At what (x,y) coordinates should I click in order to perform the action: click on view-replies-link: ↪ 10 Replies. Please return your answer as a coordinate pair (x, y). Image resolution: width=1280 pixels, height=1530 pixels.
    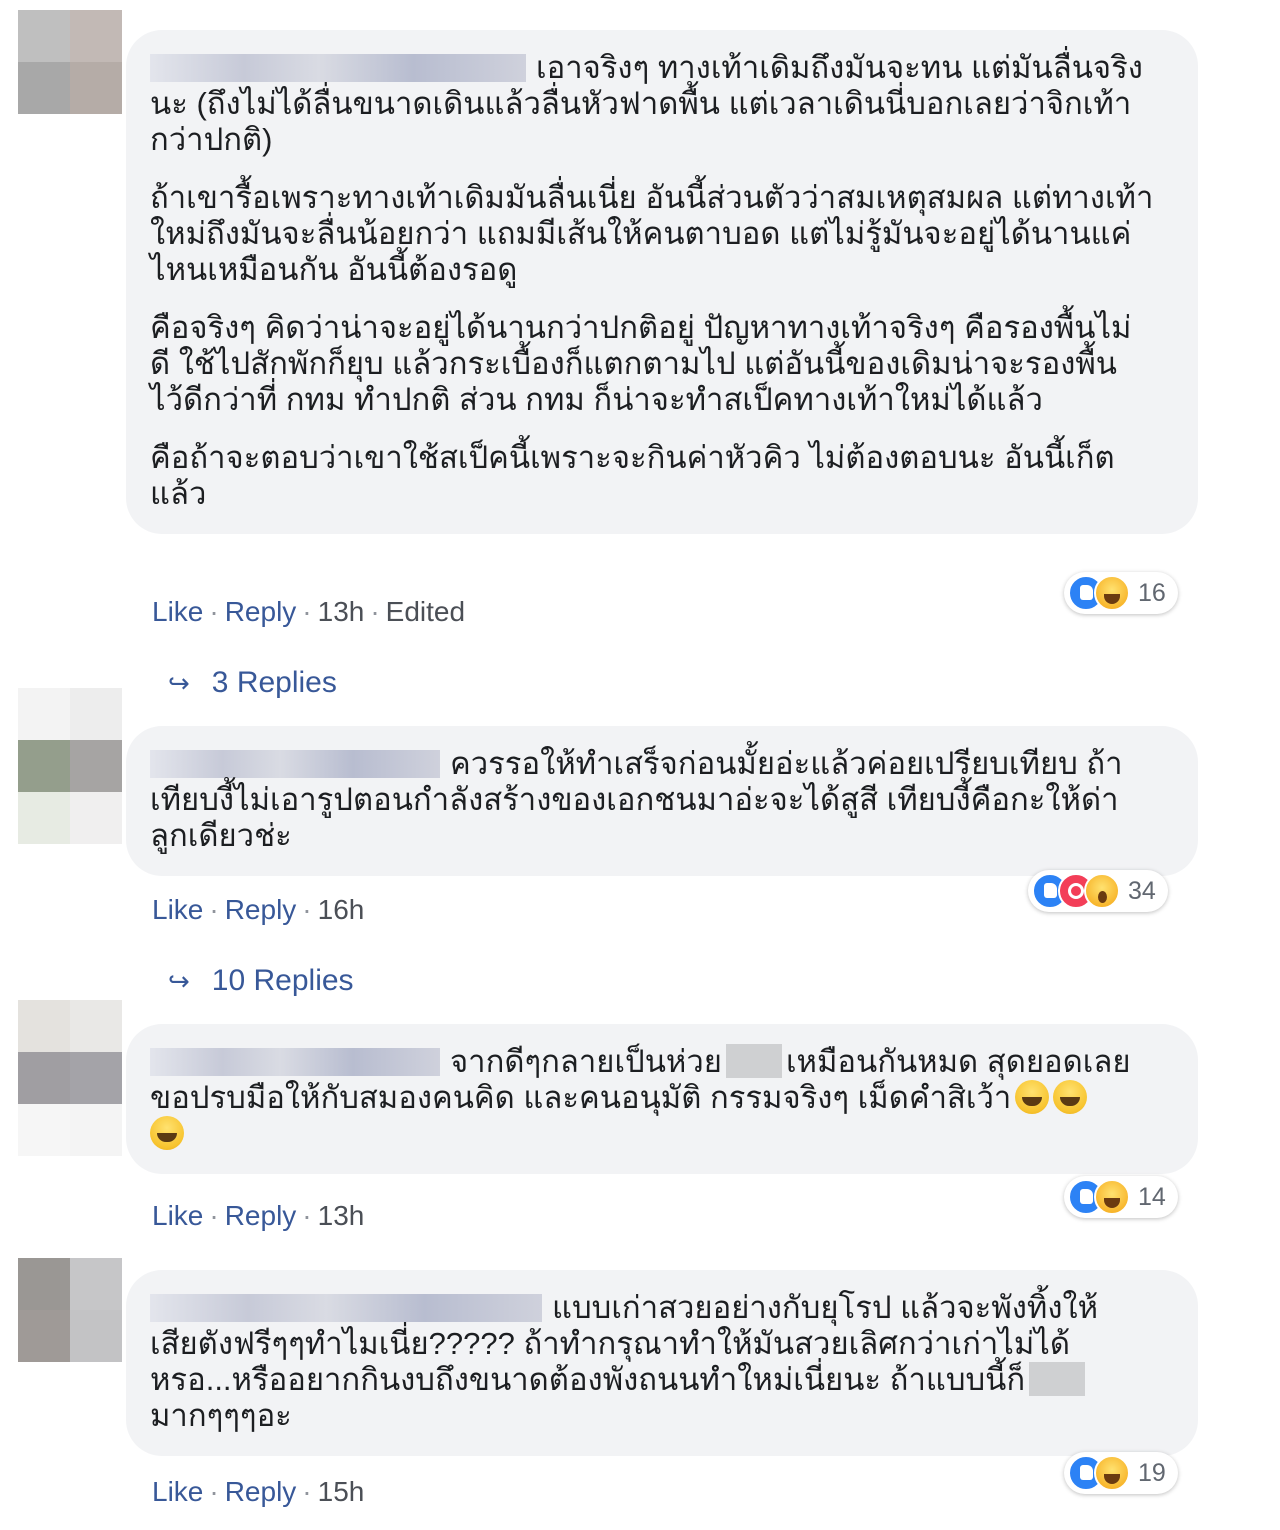
    Looking at the image, I should click on (261, 981).